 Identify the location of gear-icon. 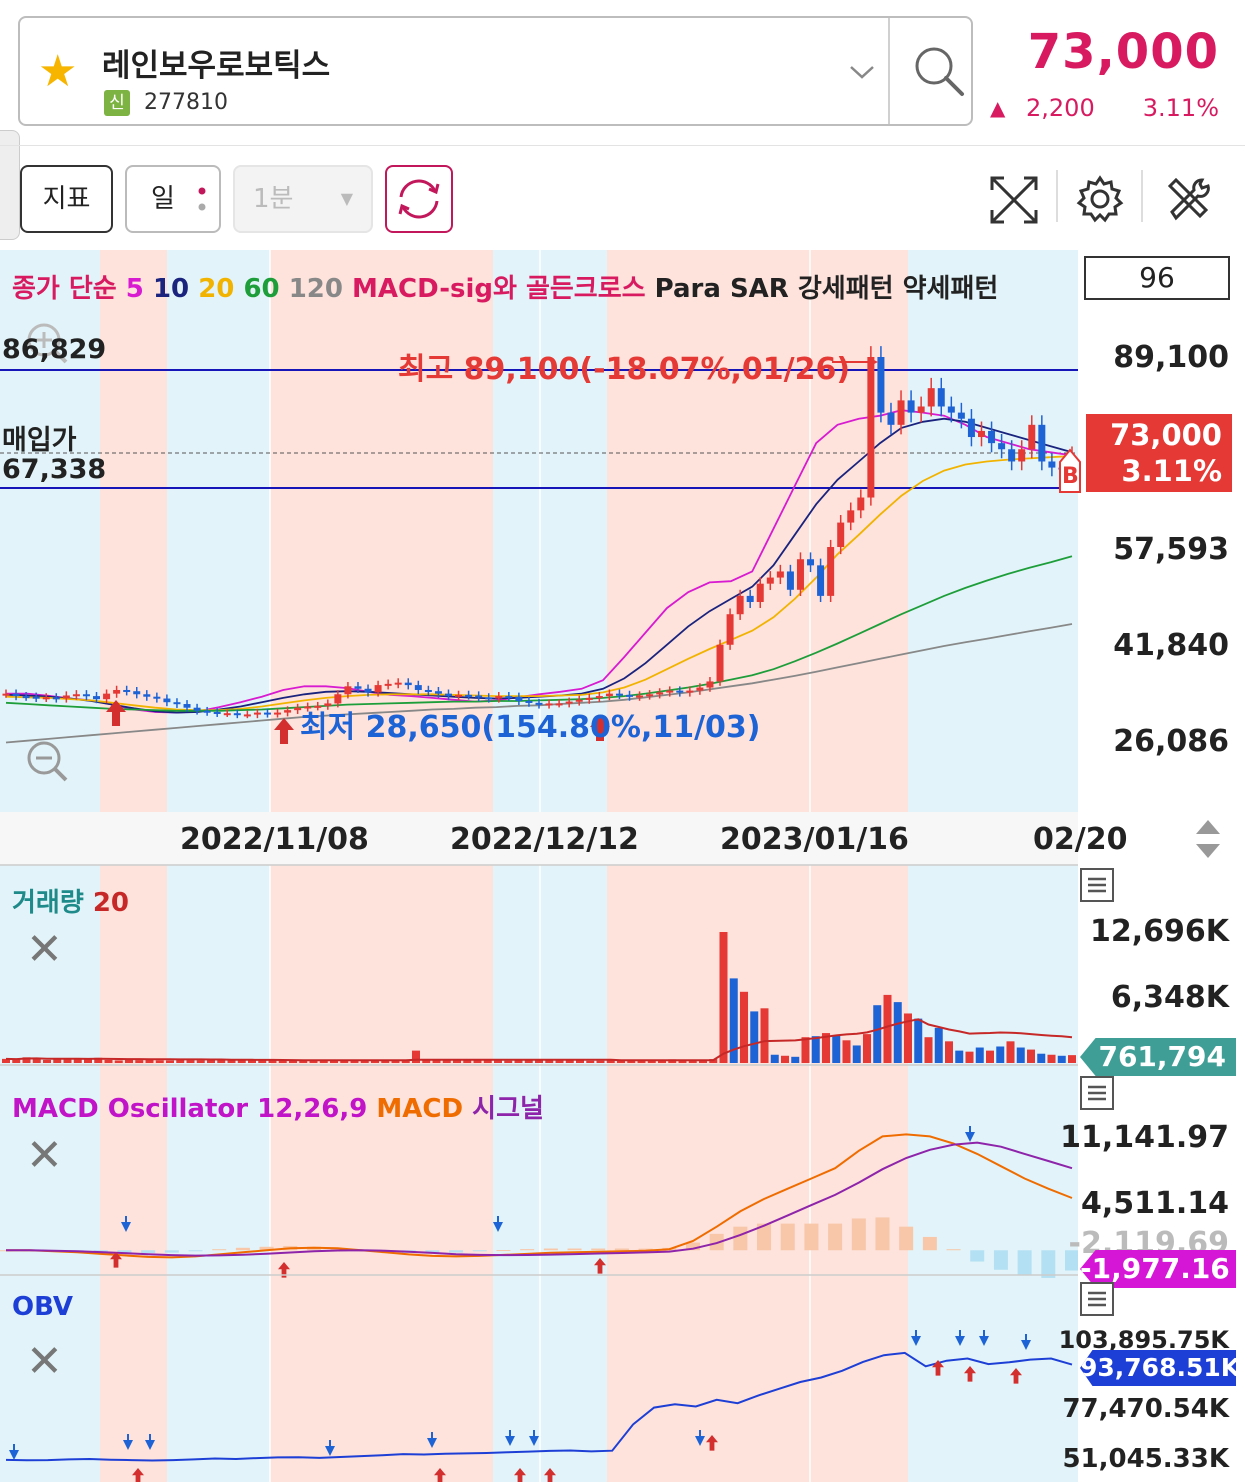
(1100, 201).